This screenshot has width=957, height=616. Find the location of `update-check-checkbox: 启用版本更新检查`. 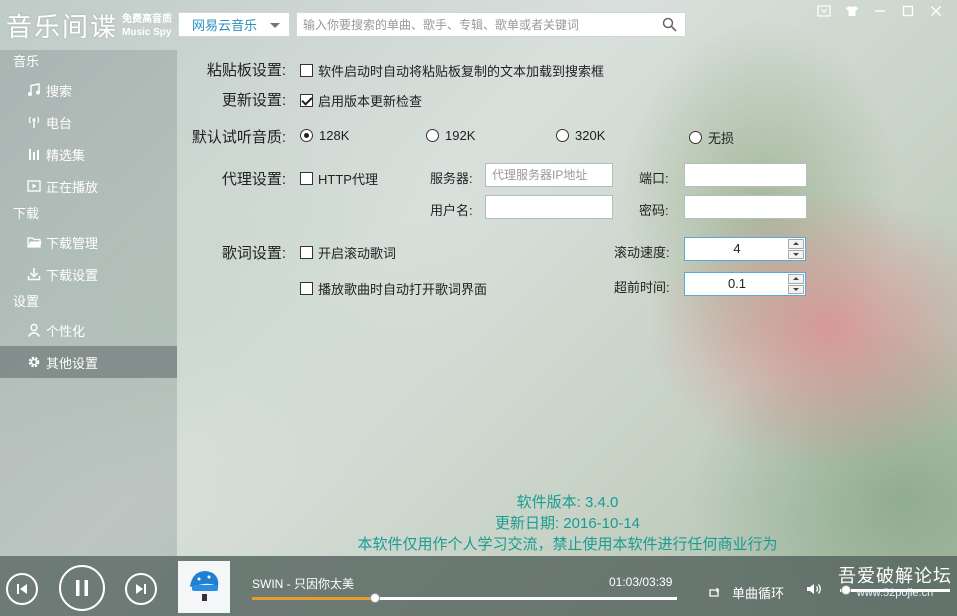

update-check-checkbox: 启用版本更新检查 is located at coordinates (361, 100).